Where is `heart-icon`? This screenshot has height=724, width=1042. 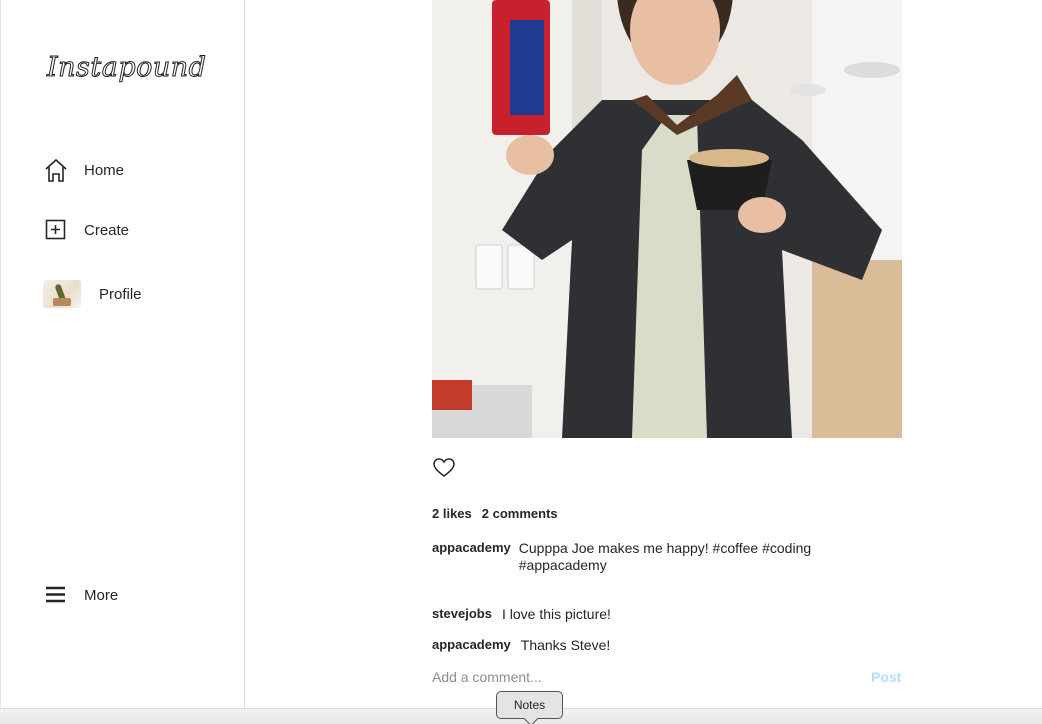 heart-icon is located at coordinates (444, 467).